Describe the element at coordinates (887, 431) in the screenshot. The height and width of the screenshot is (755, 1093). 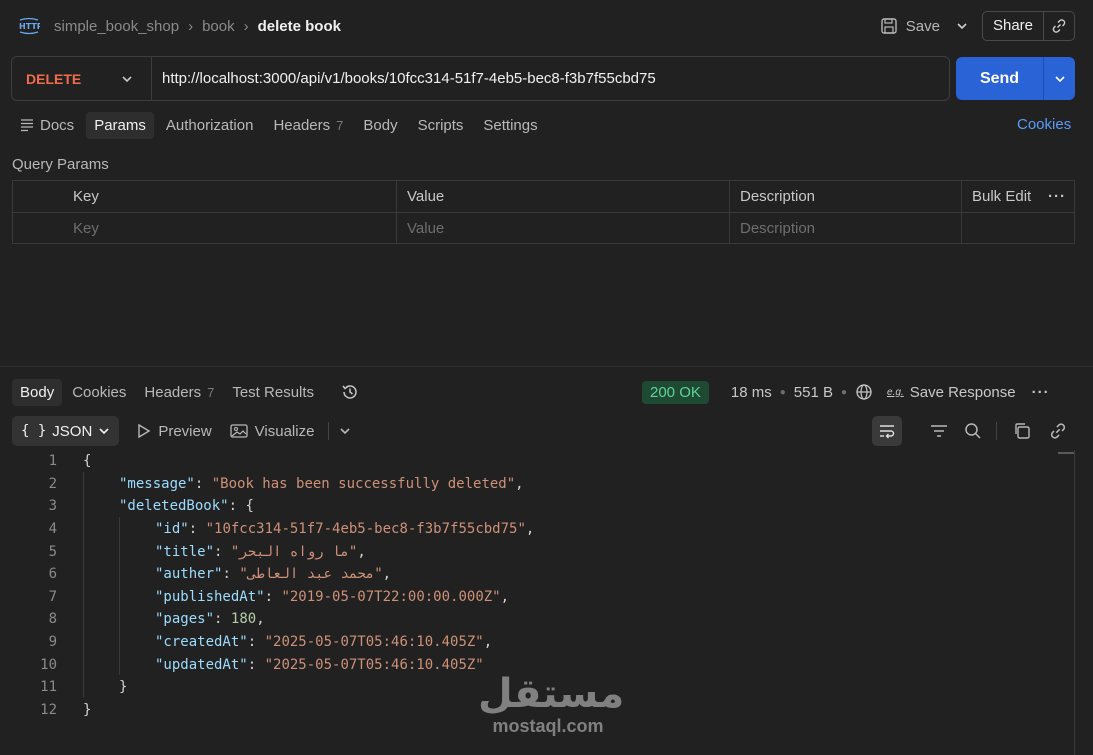
I see `wrap-lines-icon` at that location.